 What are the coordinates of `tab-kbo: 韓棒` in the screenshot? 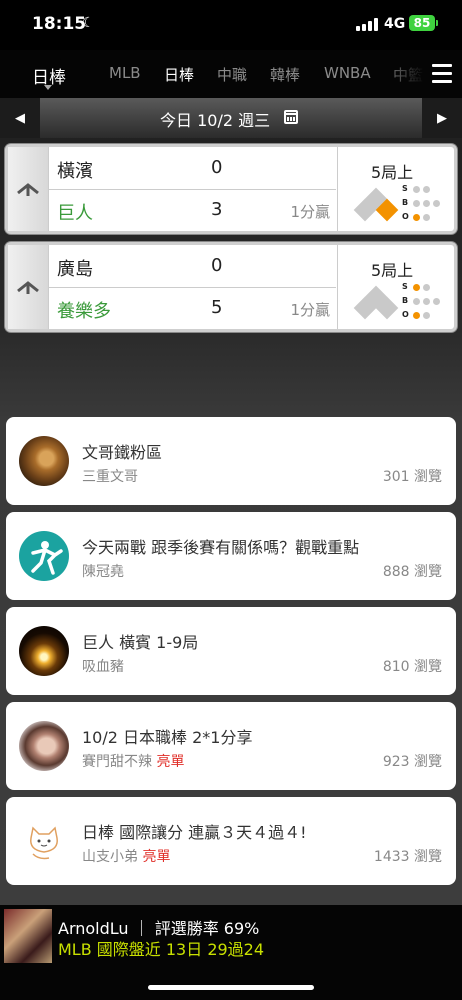 It's located at (285, 74).